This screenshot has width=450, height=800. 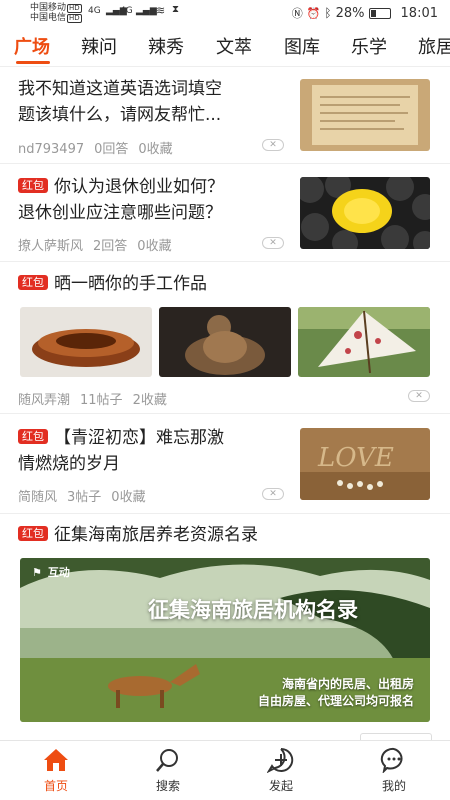 I want to click on thumbnail-wood-craft, so click(x=86, y=342).